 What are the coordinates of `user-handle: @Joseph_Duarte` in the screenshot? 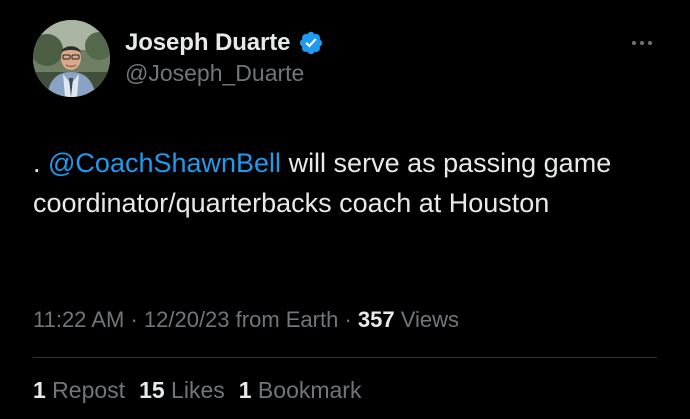 It's located at (224, 73).